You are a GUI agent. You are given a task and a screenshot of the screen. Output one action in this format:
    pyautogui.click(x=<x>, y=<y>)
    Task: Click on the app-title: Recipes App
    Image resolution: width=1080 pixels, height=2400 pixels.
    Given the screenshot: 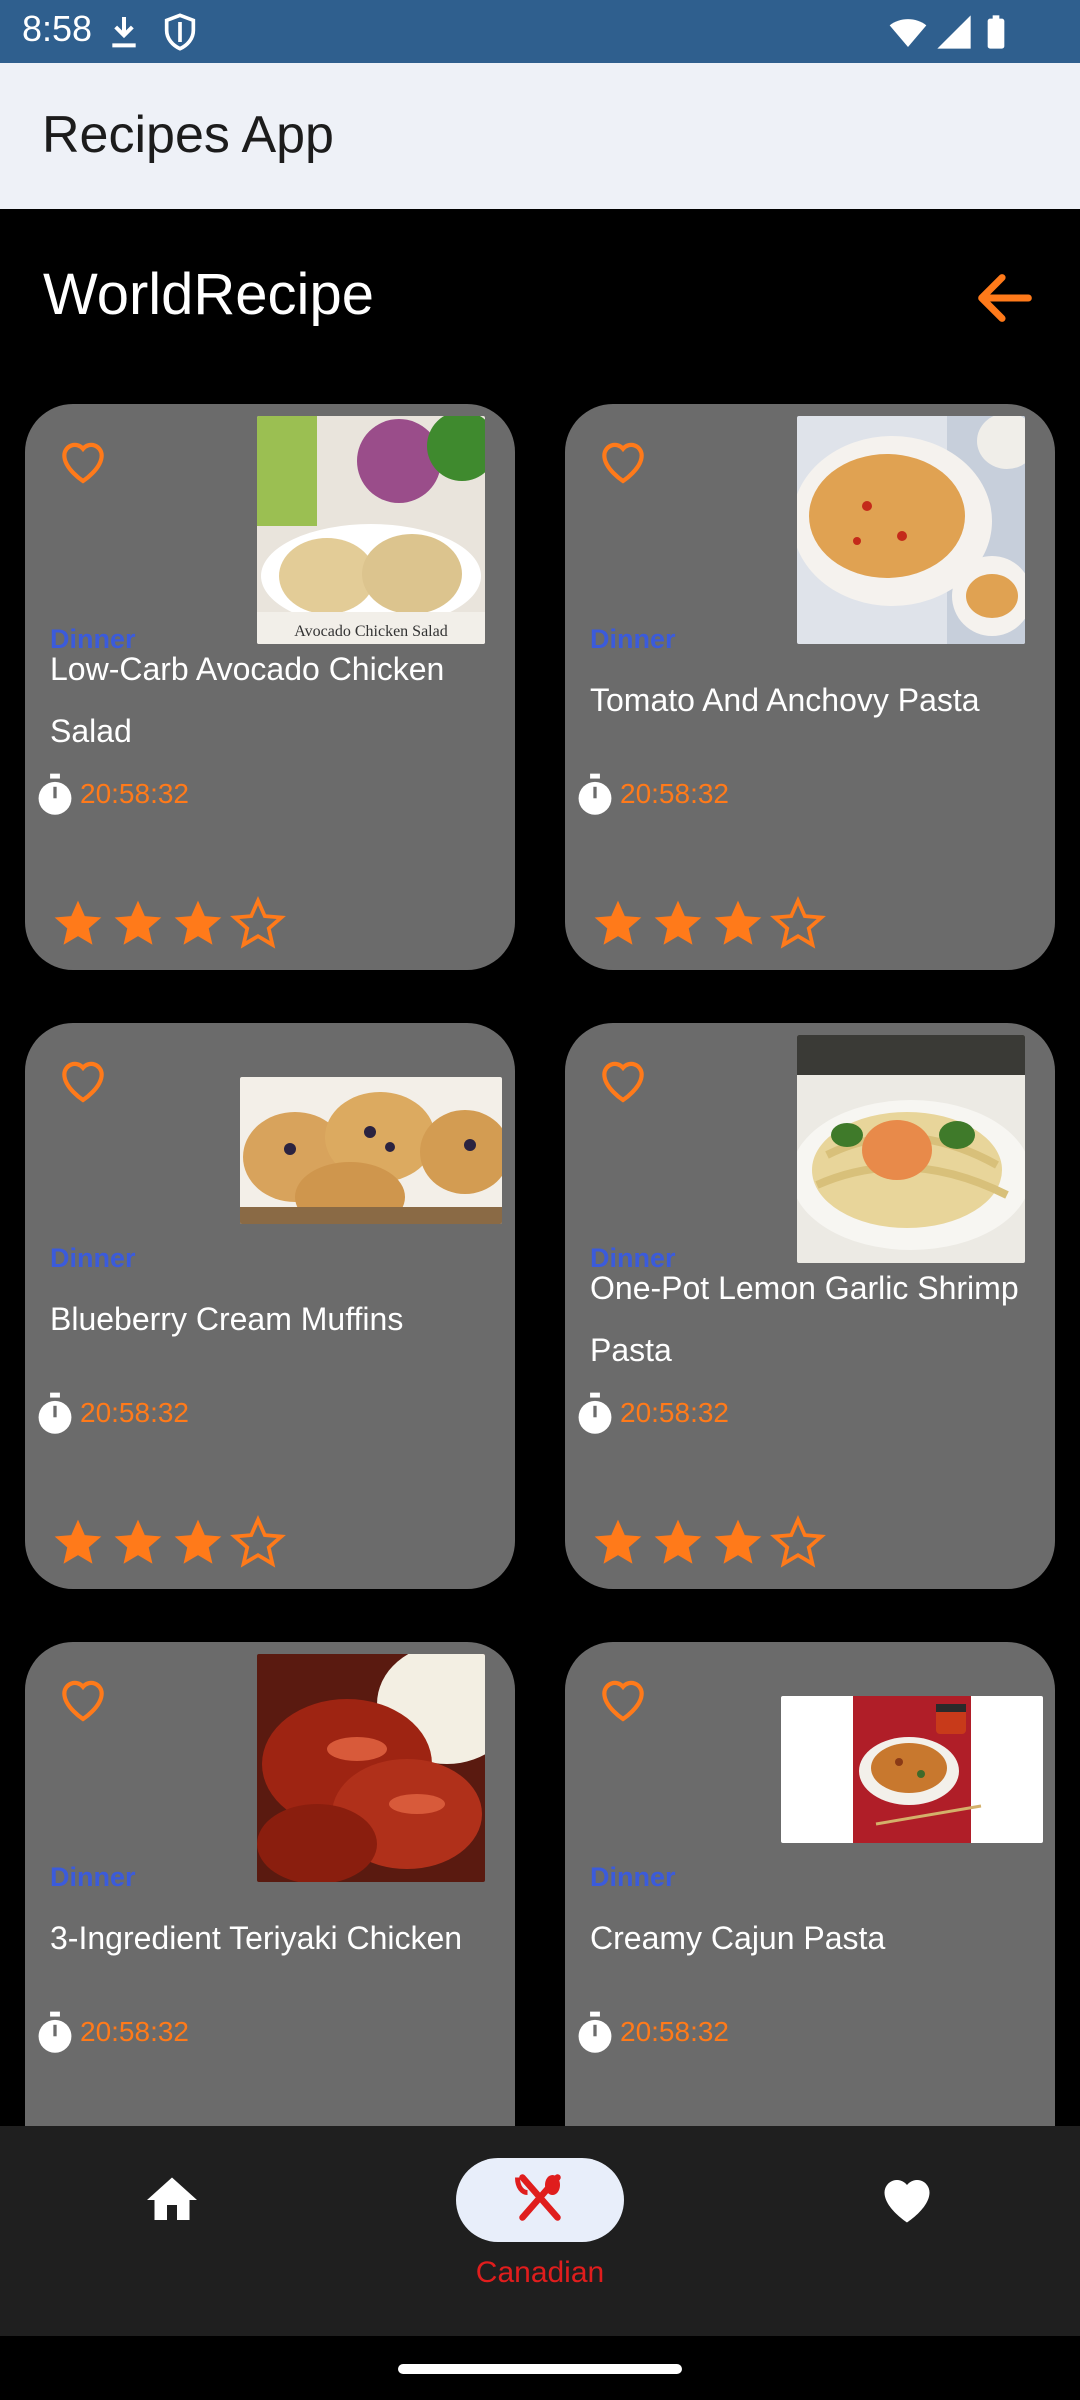 What is the action you would take?
    pyautogui.click(x=188, y=135)
    